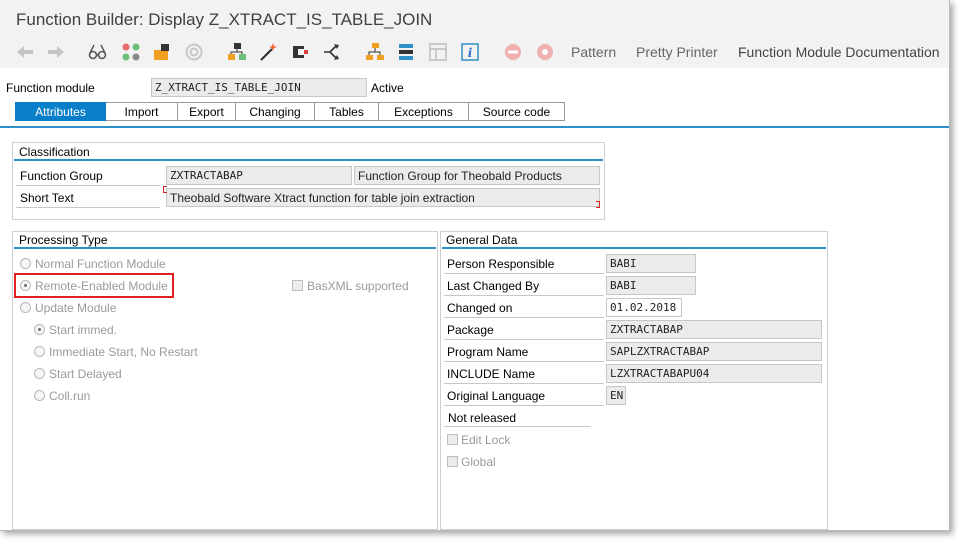 This screenshot has height=540, width=959. I want to click on magic-wand-icon, so click(268, 52).